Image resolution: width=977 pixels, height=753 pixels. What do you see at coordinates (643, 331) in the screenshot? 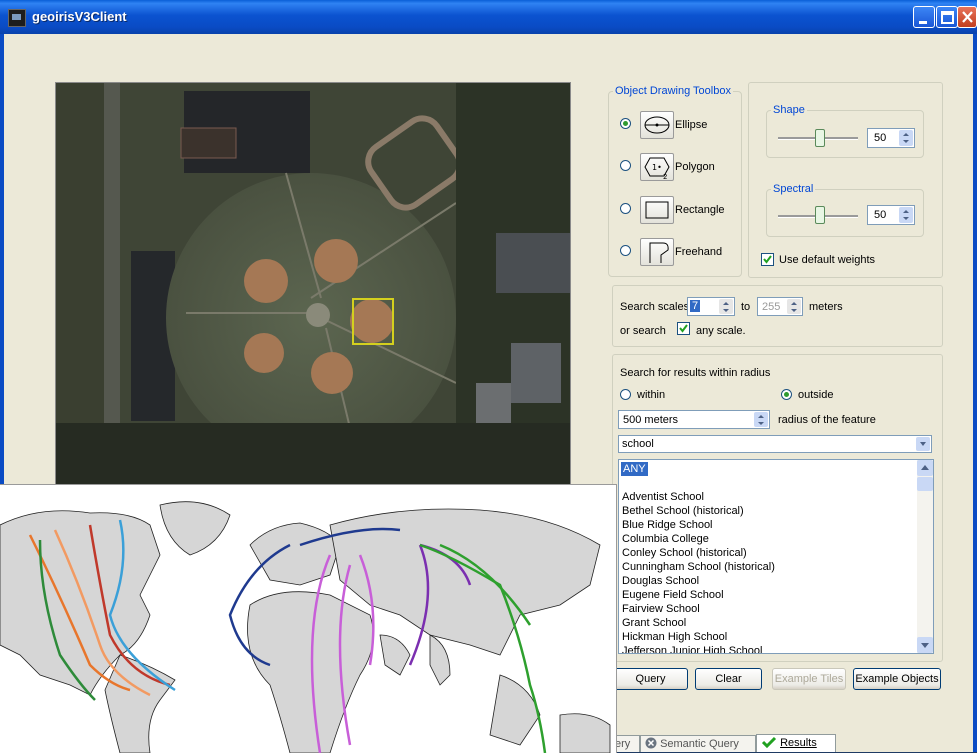
I see `or-search-label: or search` at bounding box center [643, 331].